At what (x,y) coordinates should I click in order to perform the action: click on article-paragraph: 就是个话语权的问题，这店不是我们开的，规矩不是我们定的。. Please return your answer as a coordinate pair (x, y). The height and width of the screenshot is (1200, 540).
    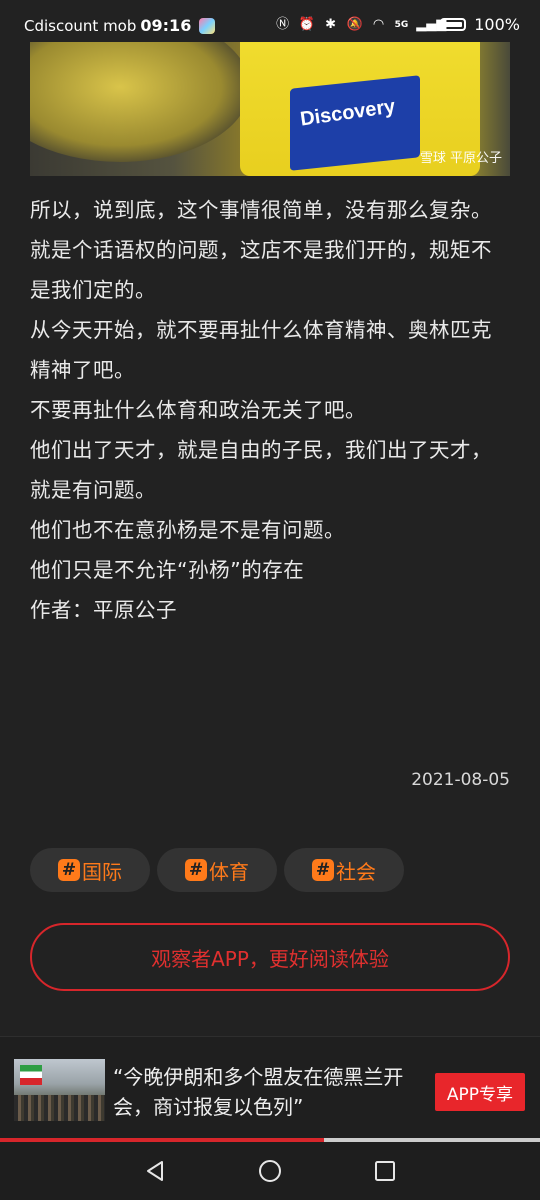
    Looking at the image, I should click on (261, 270).